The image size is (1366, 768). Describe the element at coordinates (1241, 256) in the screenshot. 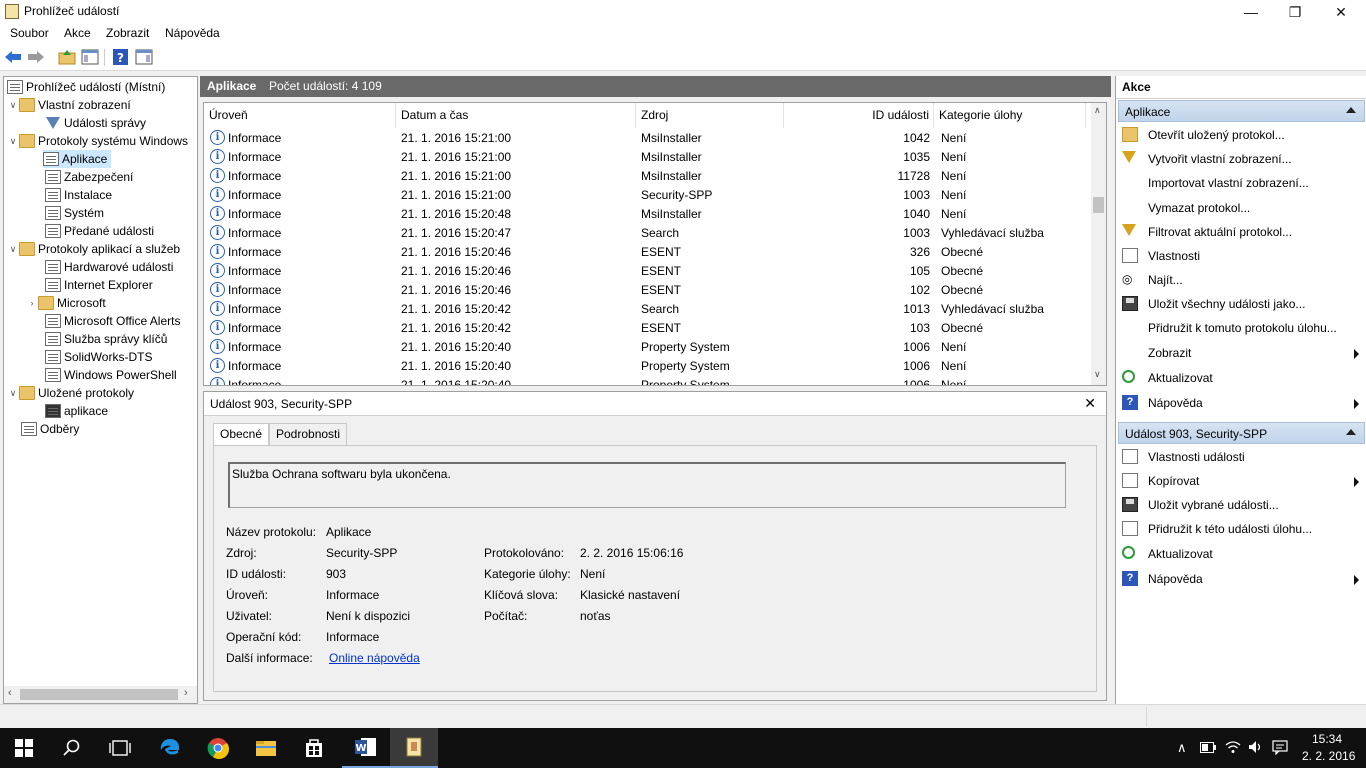

I see `action-vlastnosti: Vlastnosti` at that location.